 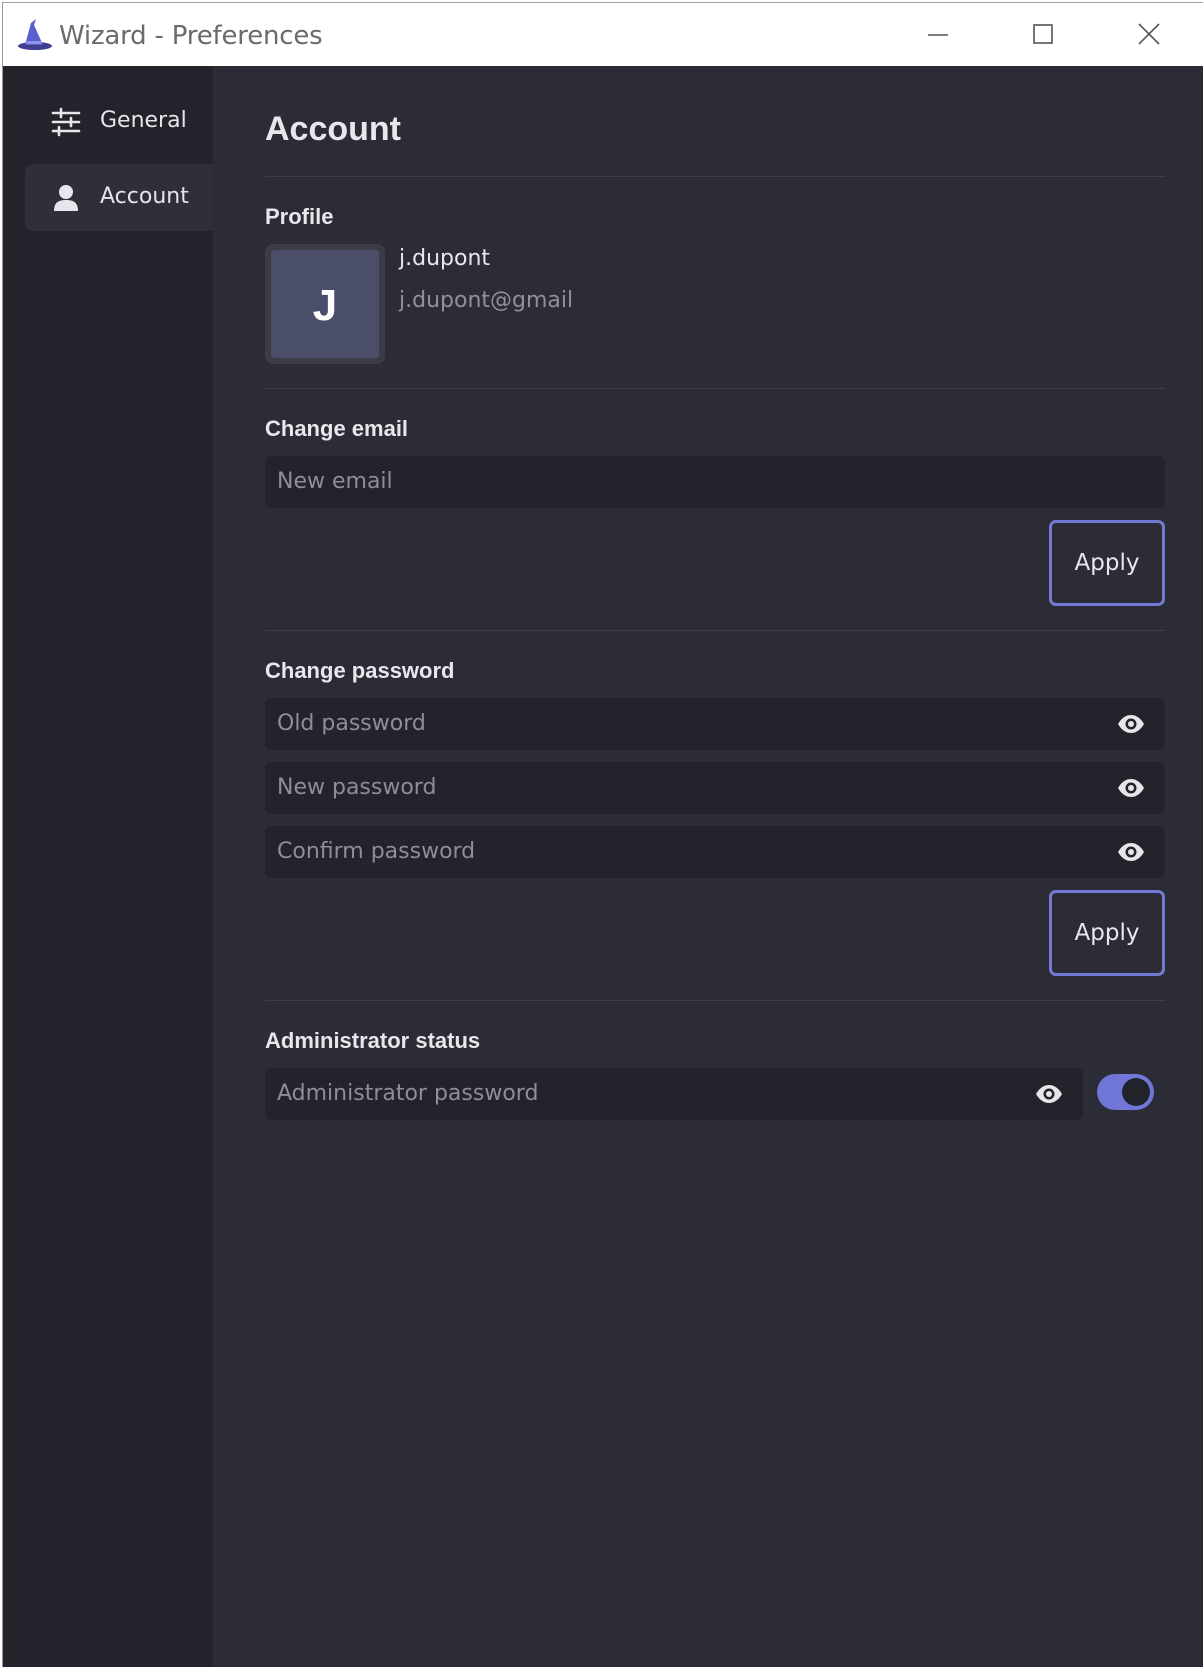 I want to click on sidebar-item-label: General, so click(x=143, y=120).